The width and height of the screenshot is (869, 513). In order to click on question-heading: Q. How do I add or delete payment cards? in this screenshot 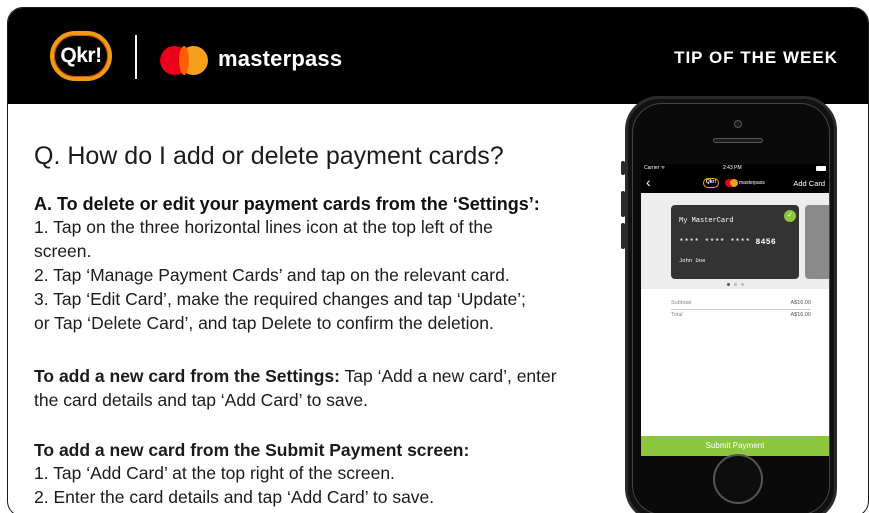, I will do `click(269, 156)`.